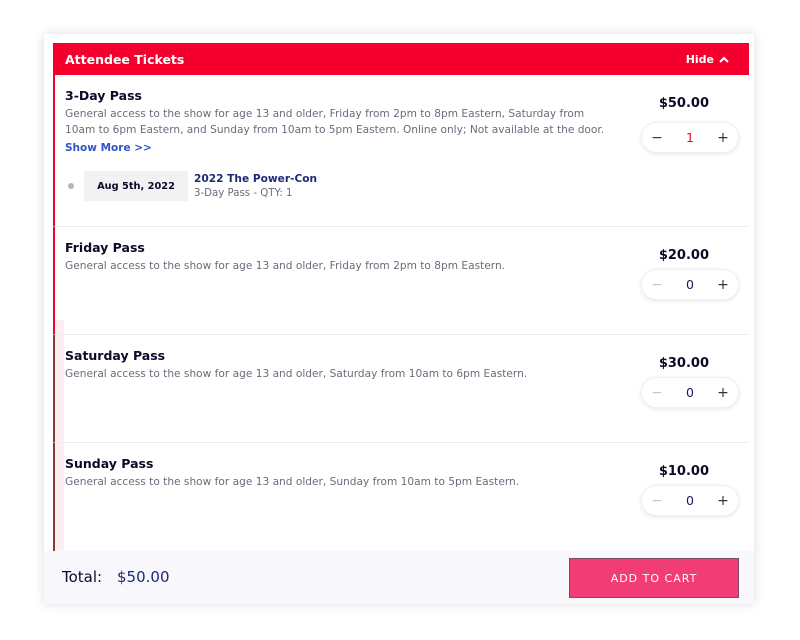  What do you see at coordinates (255, 186) in the screenshot?
I see `event-info: 2022 The Power-Con 3-Day Pass - QTY: 1` at bounding box center [255, 186].